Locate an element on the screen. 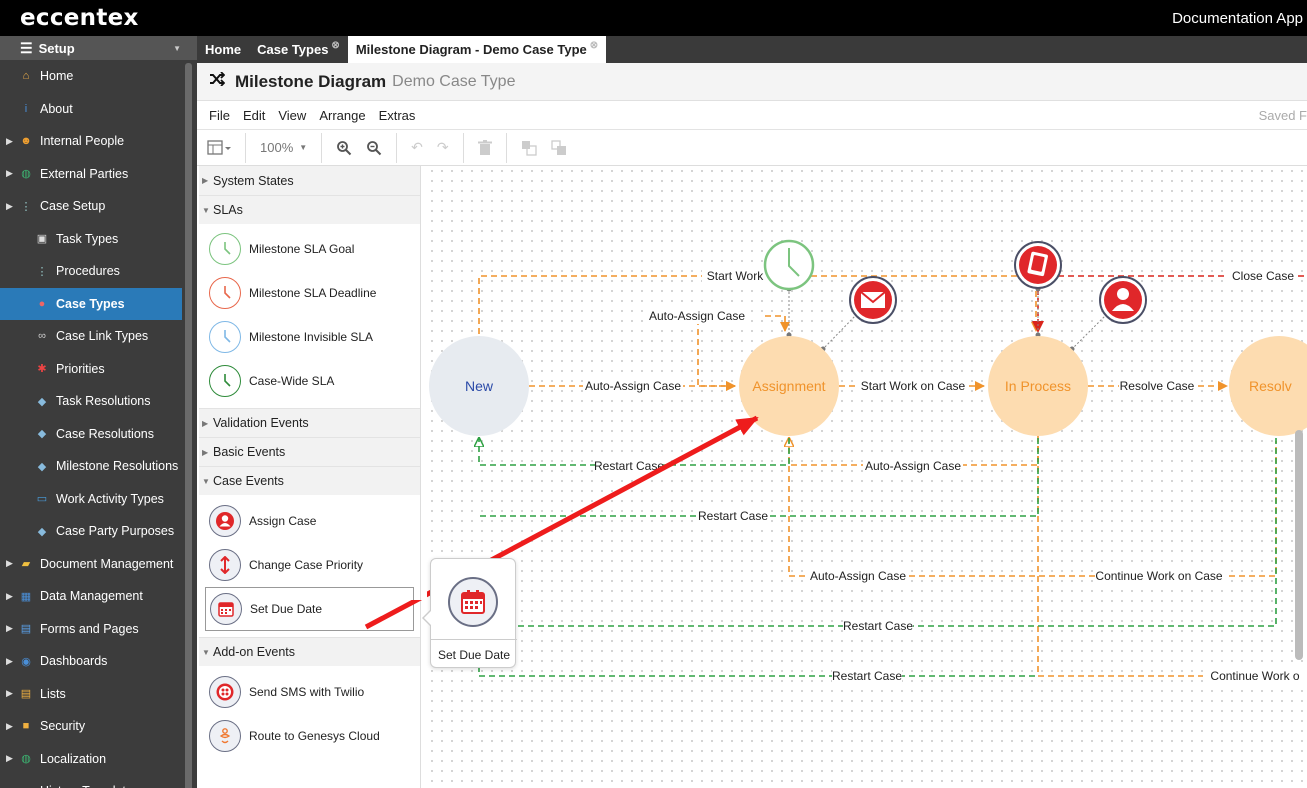 The width and height of the screenshot is (1307, 788). sidebar-item-security: ▶ ■ Security is located at coordinates (98, 726).